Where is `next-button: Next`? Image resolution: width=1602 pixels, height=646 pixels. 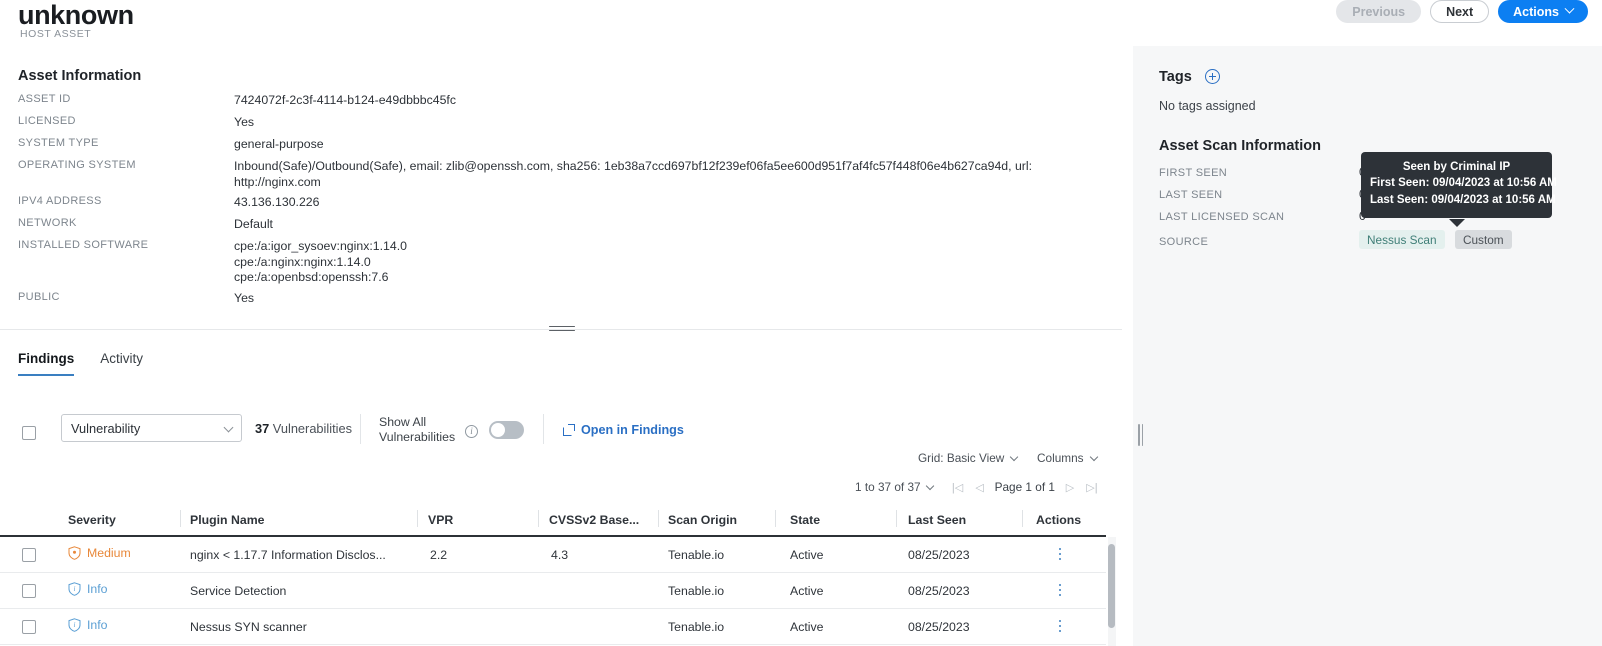
next-button: Next is located at coordinates (1460, 11).